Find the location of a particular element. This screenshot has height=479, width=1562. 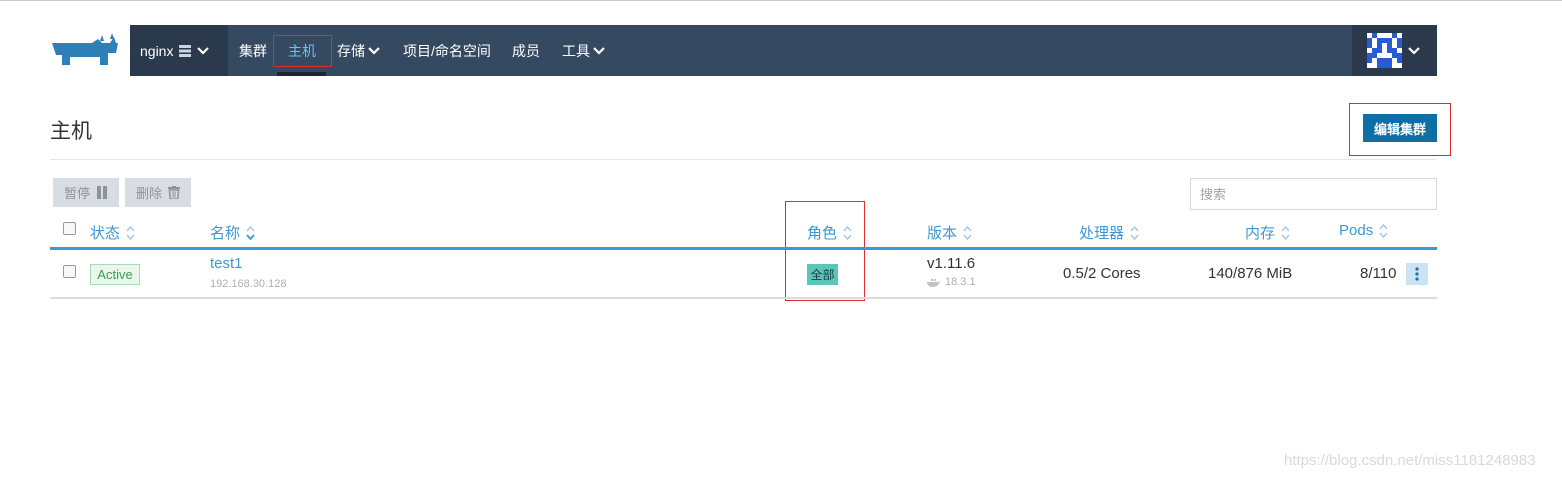

nav-item-storage: 存储 is located at coordinates (358, 50).